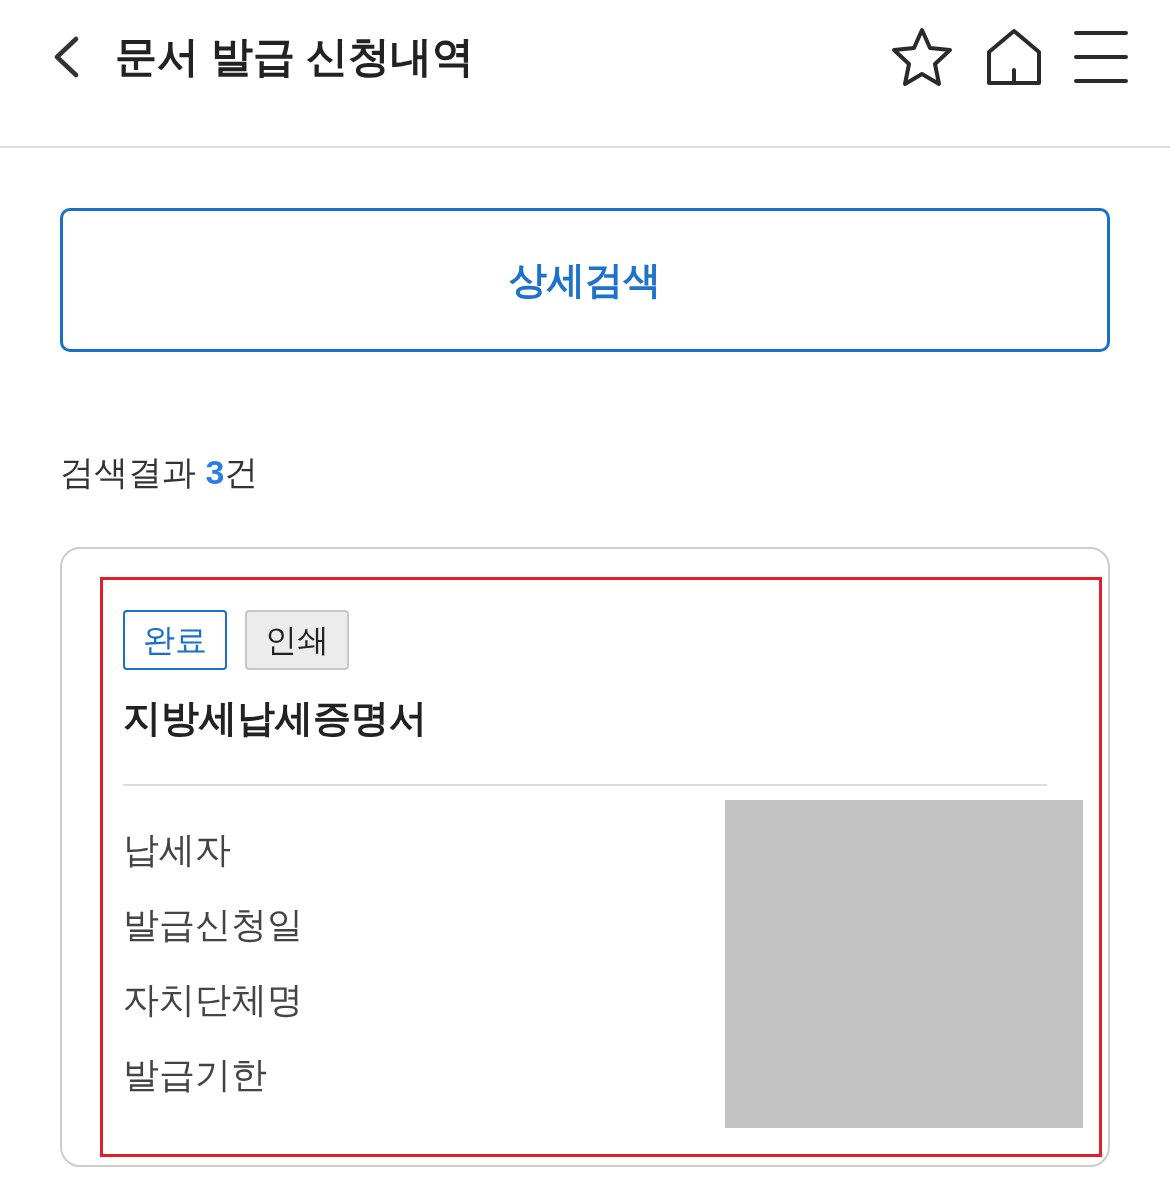 This screenshot has width=1170, height=1192. Describe the element at coordinates (585, 280) in the screenshot. I see `detail-search-button: 상세검색` at that location.